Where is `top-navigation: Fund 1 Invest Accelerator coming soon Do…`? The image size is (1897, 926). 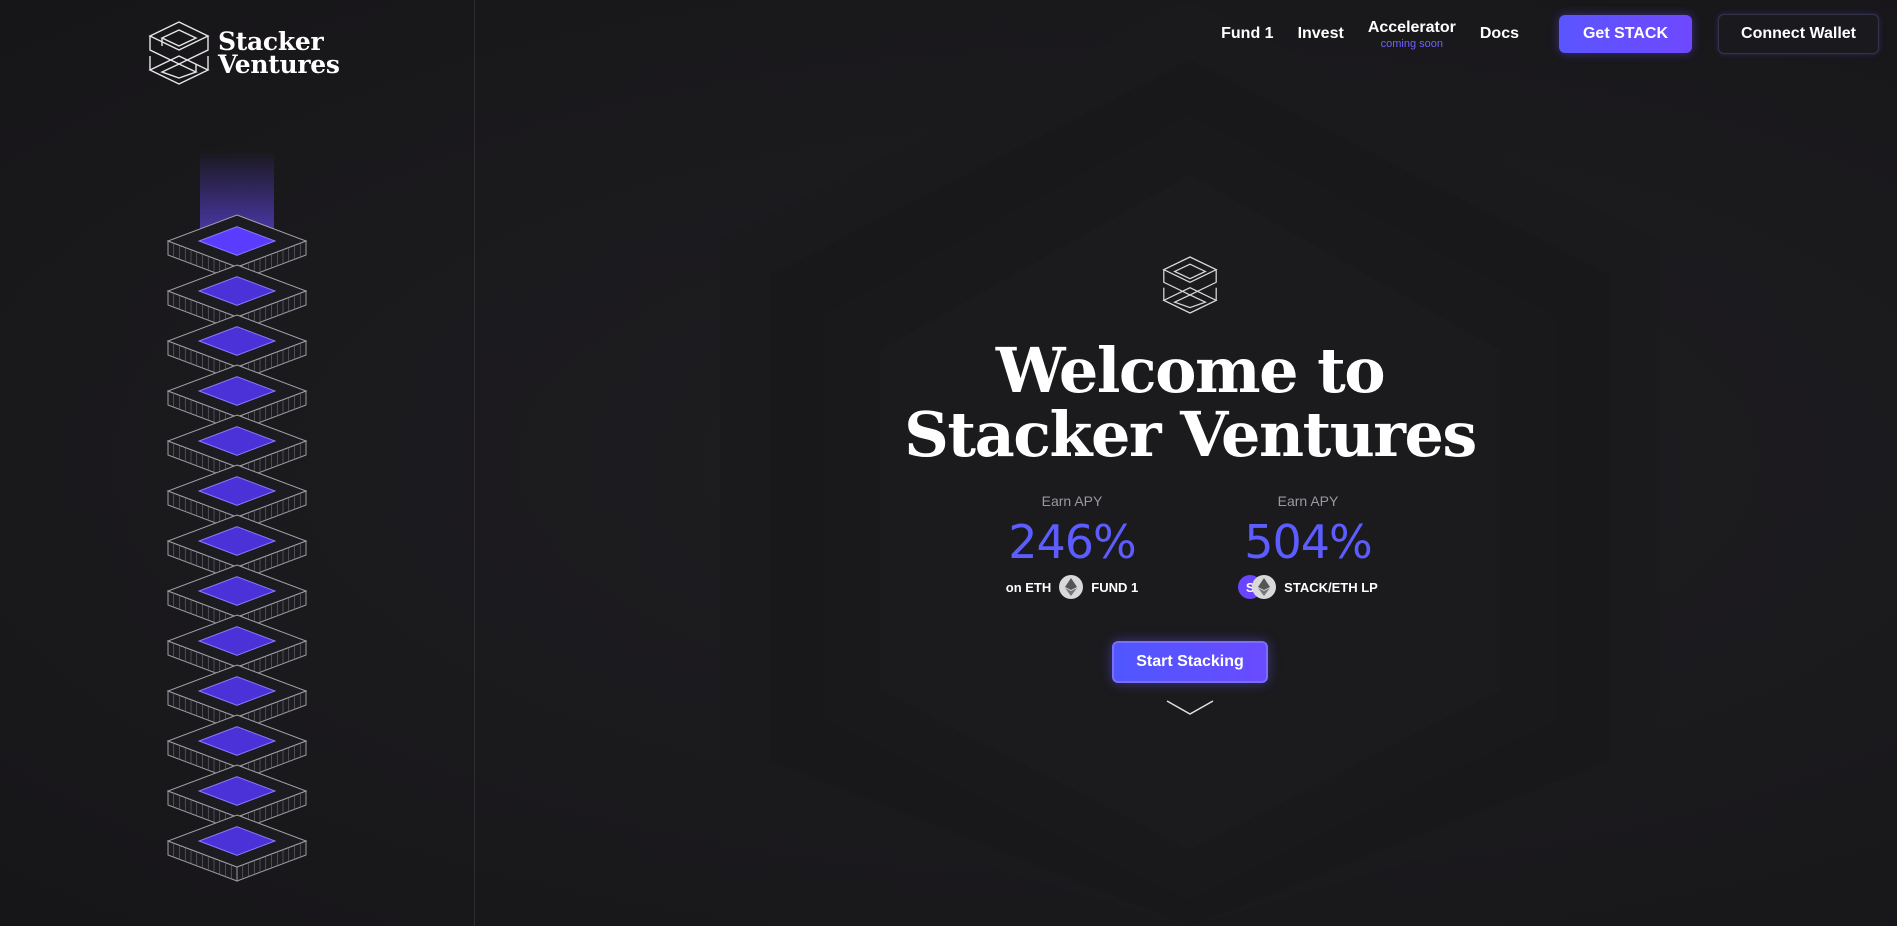 top-navigation: Fund 1 Invest Accelerator coming soon Do… is located at coordinates (1550, 34).